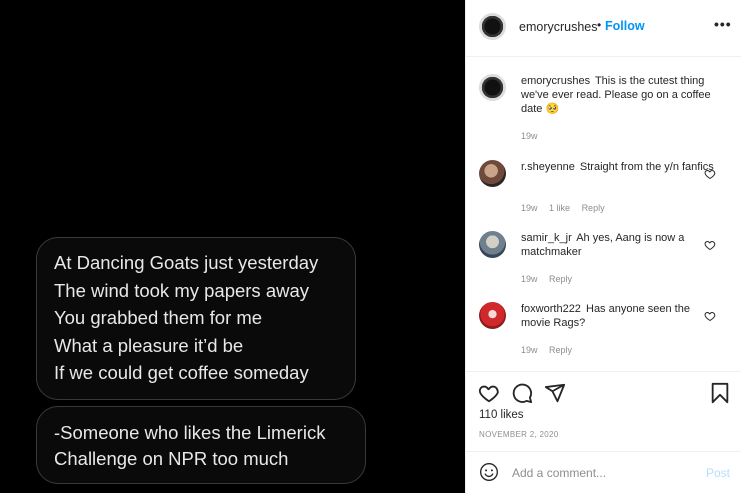  I want to click on poem-line: At Dancing Goats just yesterday, so click(186, 262).